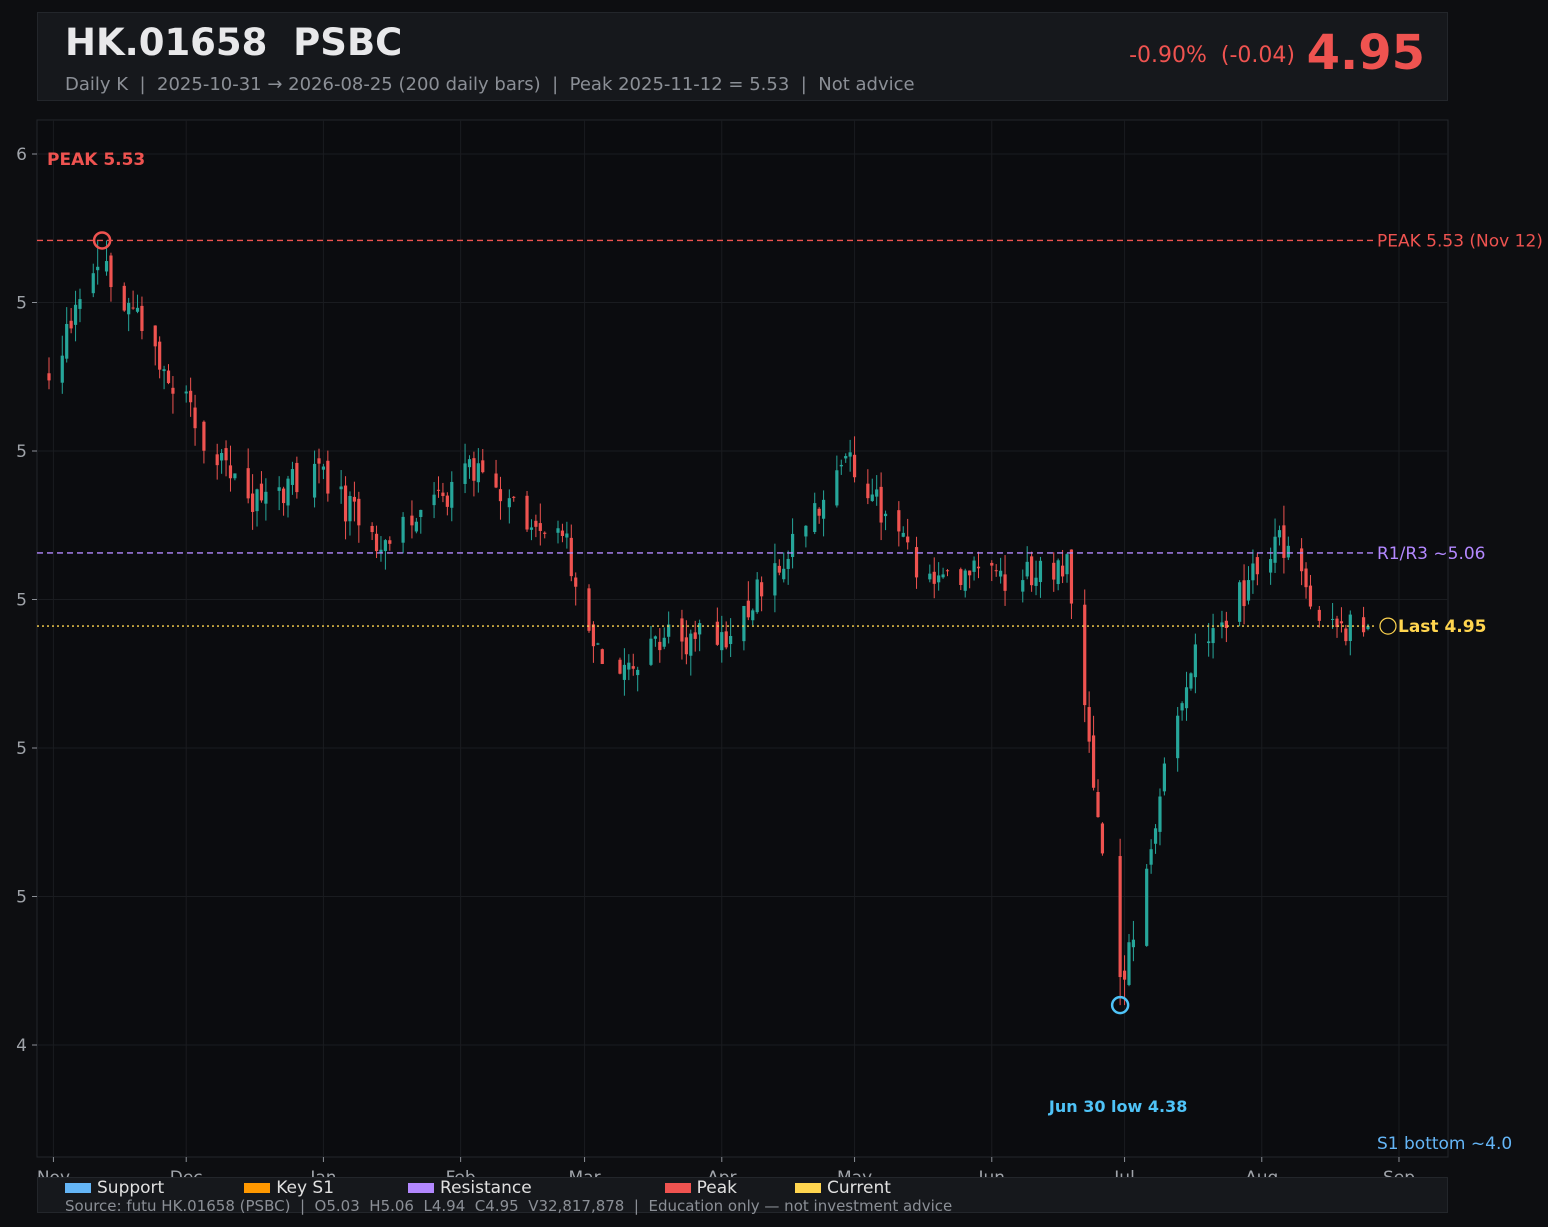 This screenshot has height=1227, width=1548. Describe the element at coordinates (470, 1188) in the screenshot. I see `legend-item-resistance: Resistance` at that location.